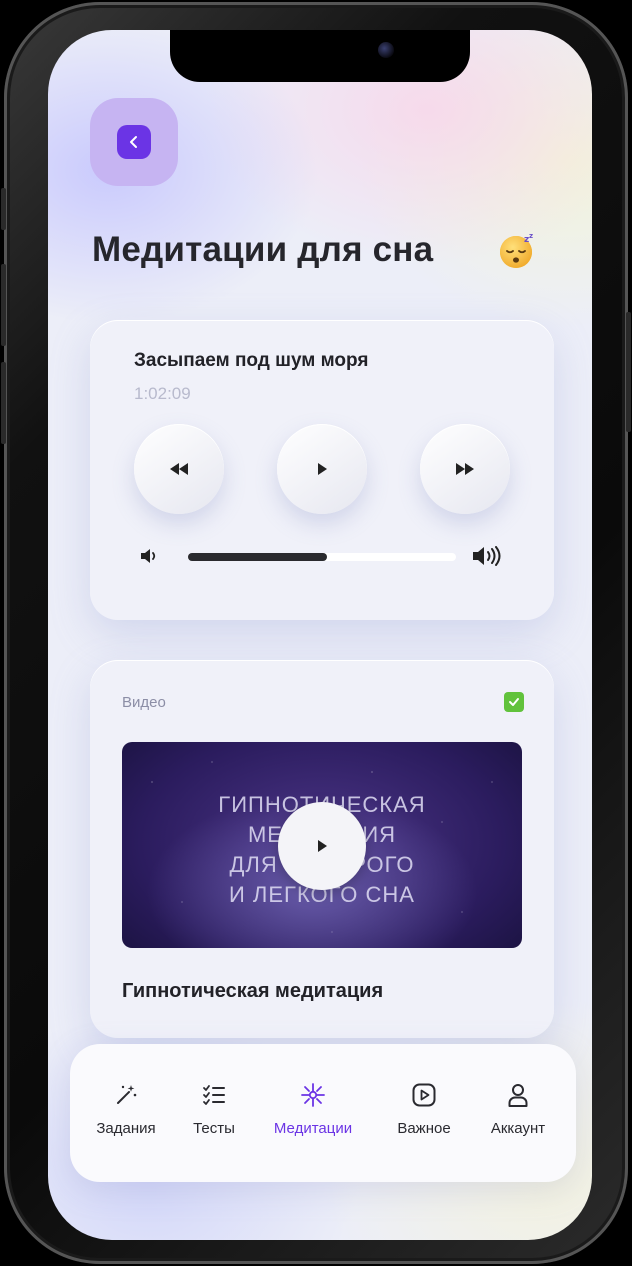 This screenshot has height=1266, width=632. Describe the element at coordinates (3, 403) in the screenshot. I see `volume-down-button` at that location.